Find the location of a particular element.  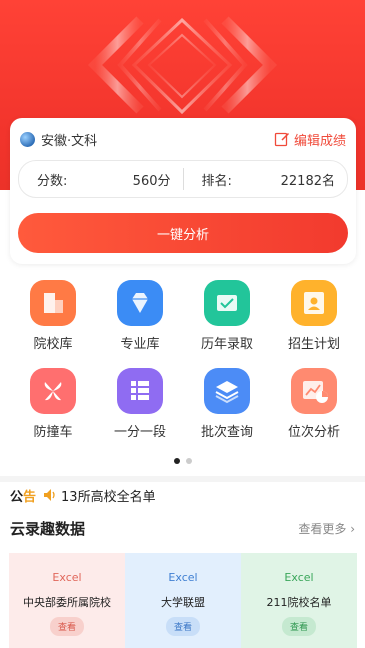

page-indicator is located at coordinates (182, 461).